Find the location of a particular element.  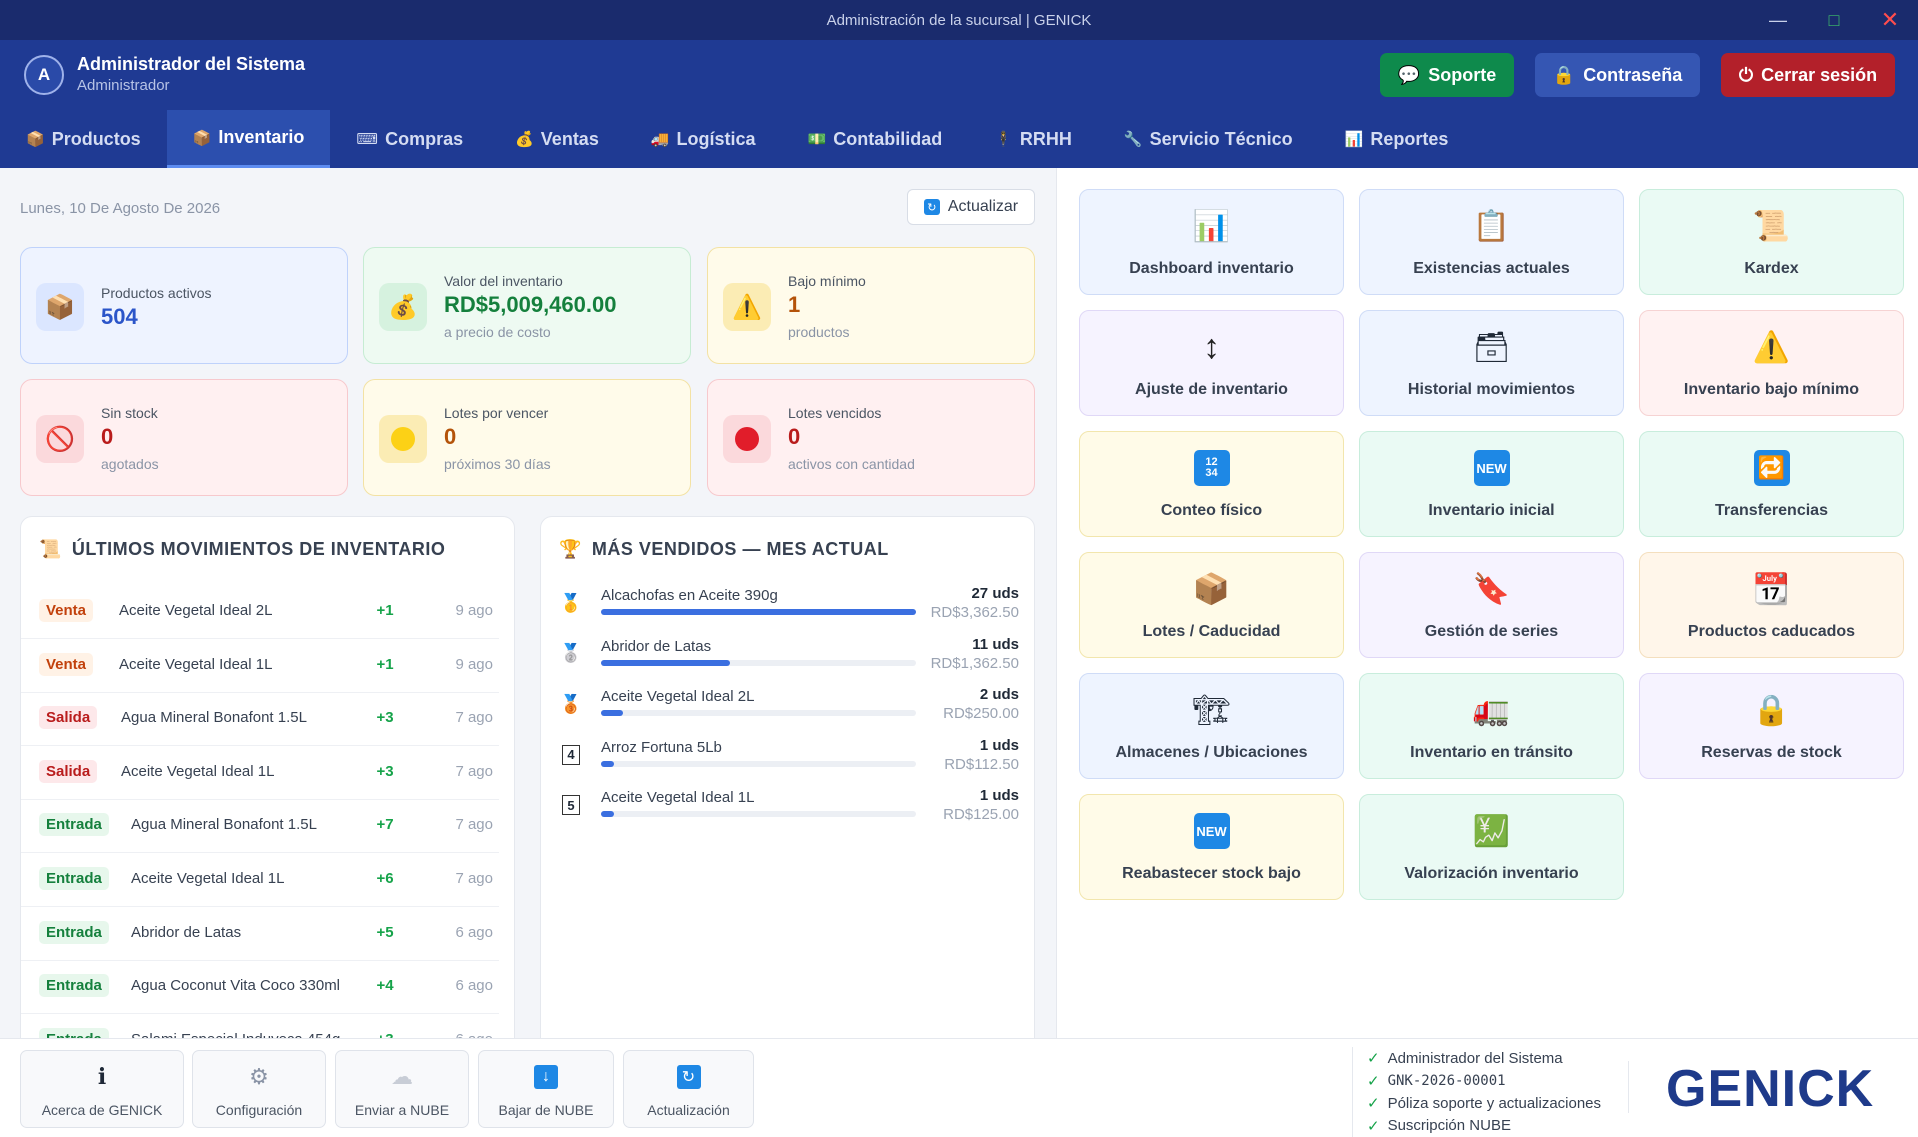

module-tile: 12 34 Conteo físico is located at coordinates (1211, 484).